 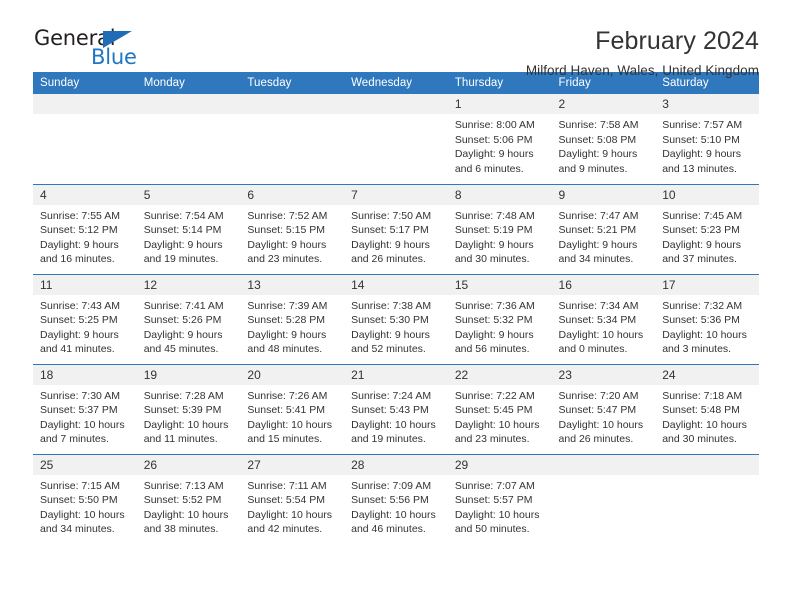 What do you see at coordinates (499, 284) in the screenshot?
I see `day-number: 15` at bounding box center [499, 284].